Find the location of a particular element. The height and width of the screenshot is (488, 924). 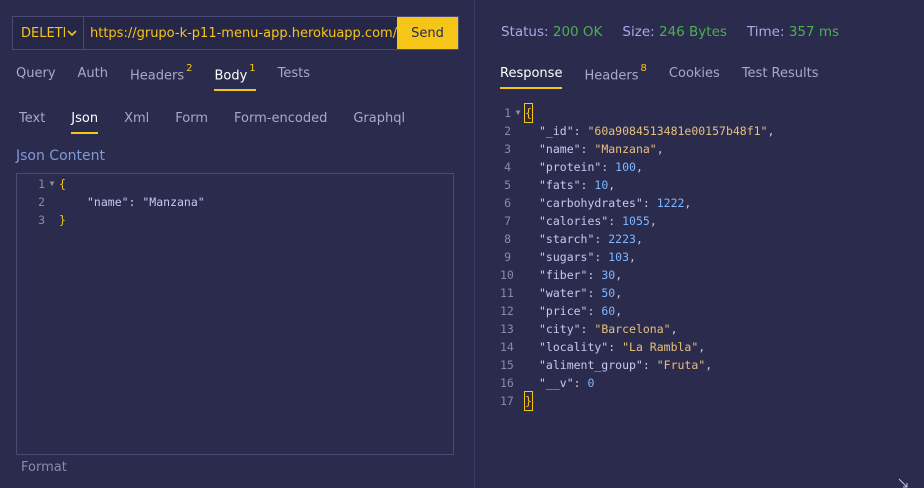

status-stat: Status: 200 OK is located at coordinates (551, 32).